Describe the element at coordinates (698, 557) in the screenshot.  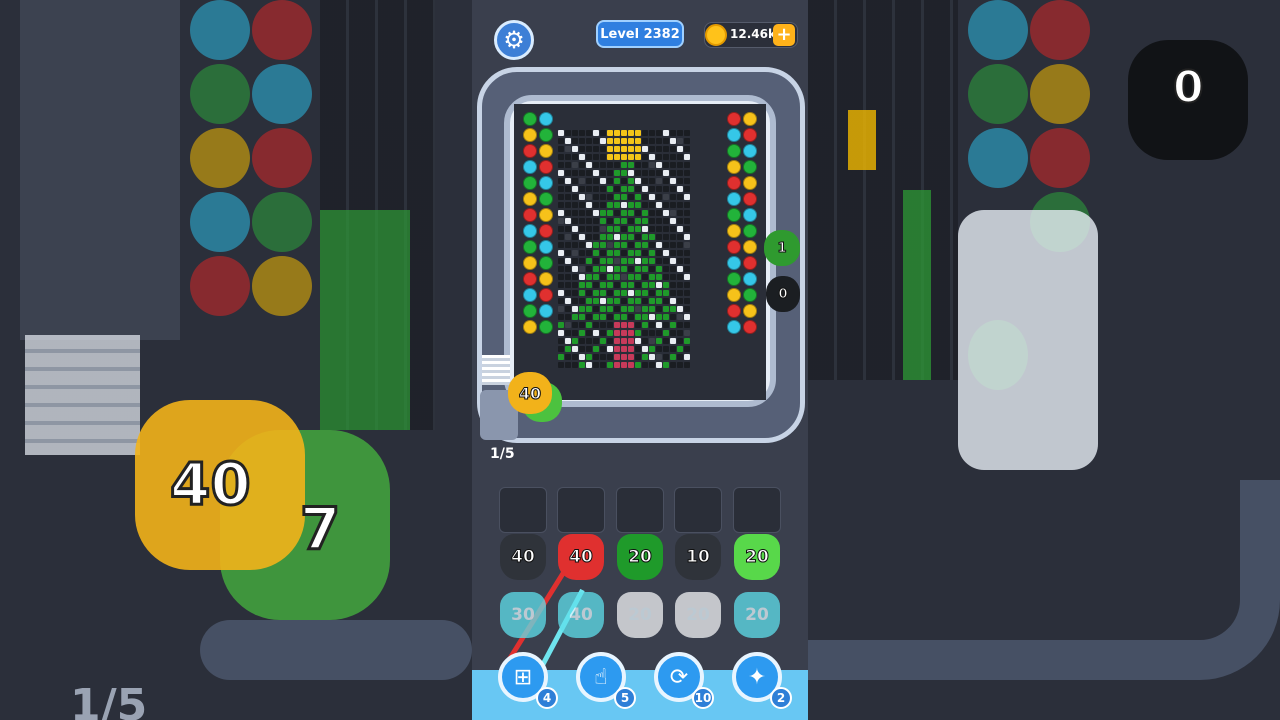
I see `shooter-ready: 10` at that location.